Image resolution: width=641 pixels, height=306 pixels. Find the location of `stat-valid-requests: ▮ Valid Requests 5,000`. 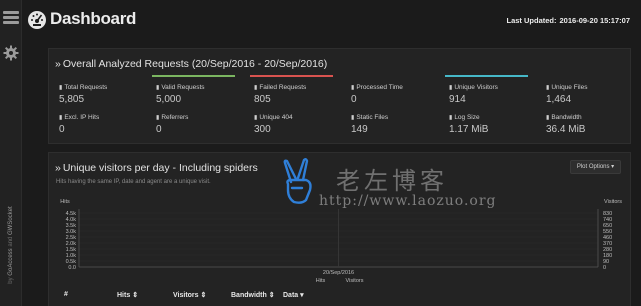

stat-valid-requests: ▮ Valid Requests 5,000 is located at coordinates (196, 91).